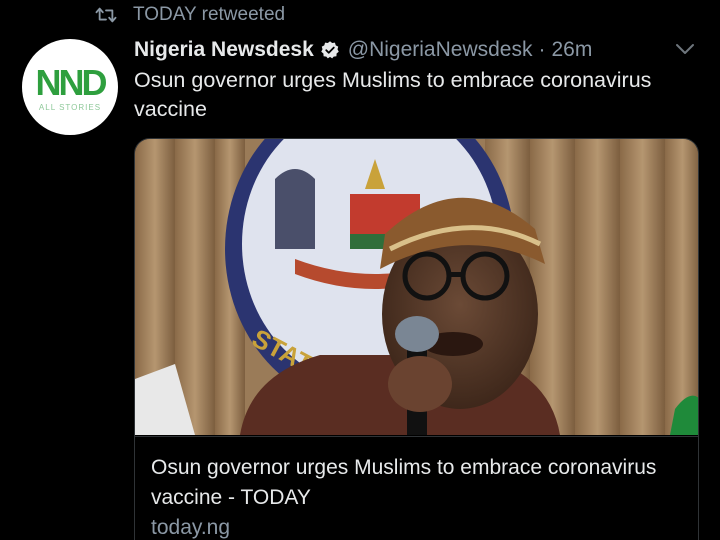 This screenshot has width=720, height=540. I want to click on timestamp: 26m, so click(571, 50).